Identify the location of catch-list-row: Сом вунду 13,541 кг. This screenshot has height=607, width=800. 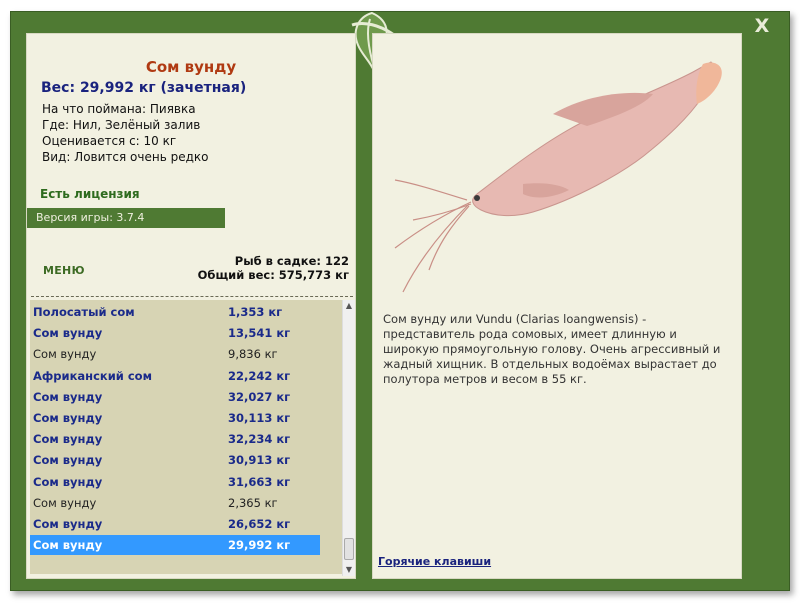
(175, 333).